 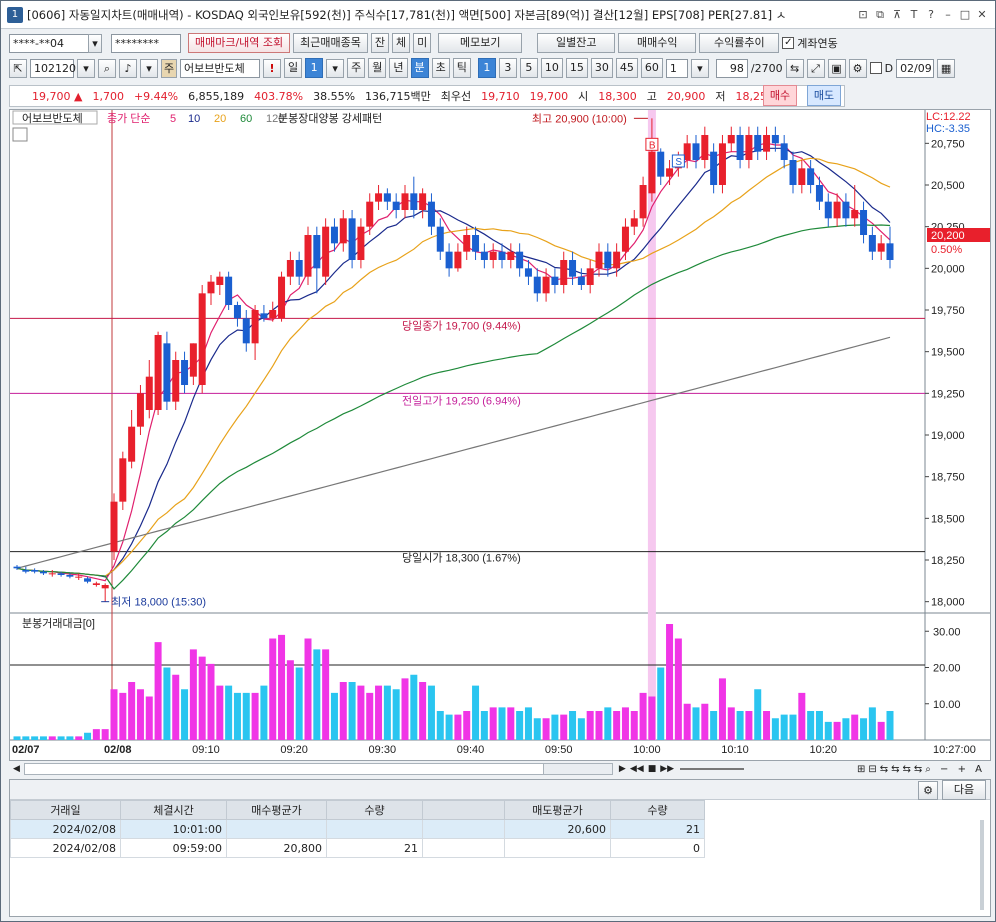 I want to click on scroll-left-icon: ◀, so click(x=16, y=769).